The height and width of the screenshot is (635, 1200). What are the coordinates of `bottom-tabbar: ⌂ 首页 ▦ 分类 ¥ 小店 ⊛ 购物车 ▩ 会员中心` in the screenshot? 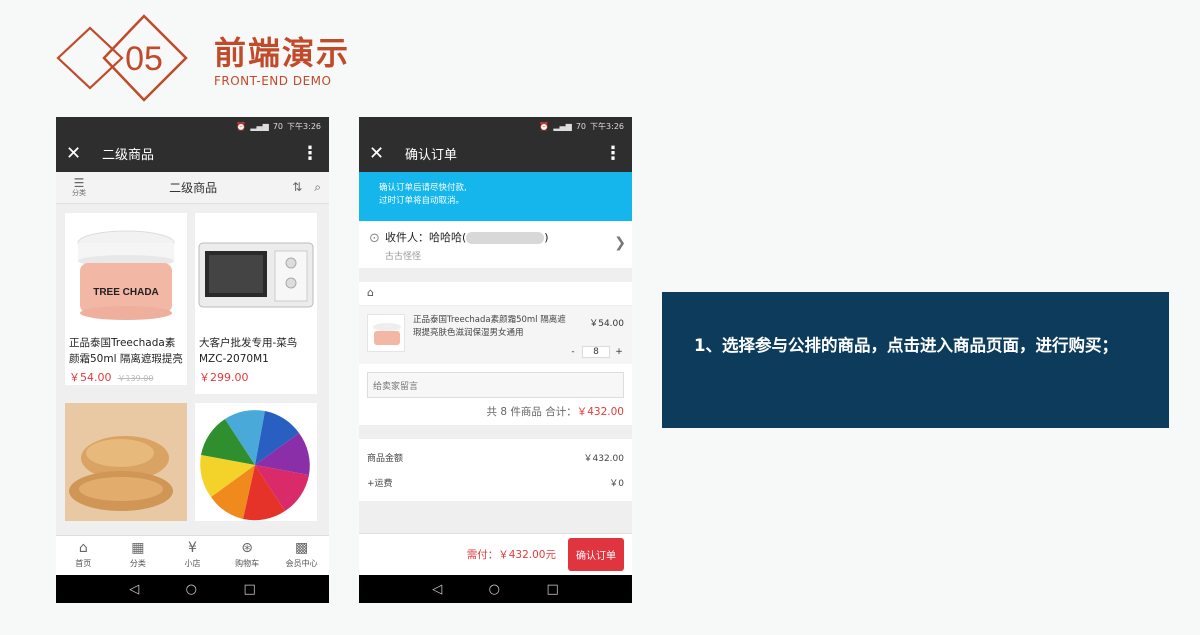 It's located at (192, 555).